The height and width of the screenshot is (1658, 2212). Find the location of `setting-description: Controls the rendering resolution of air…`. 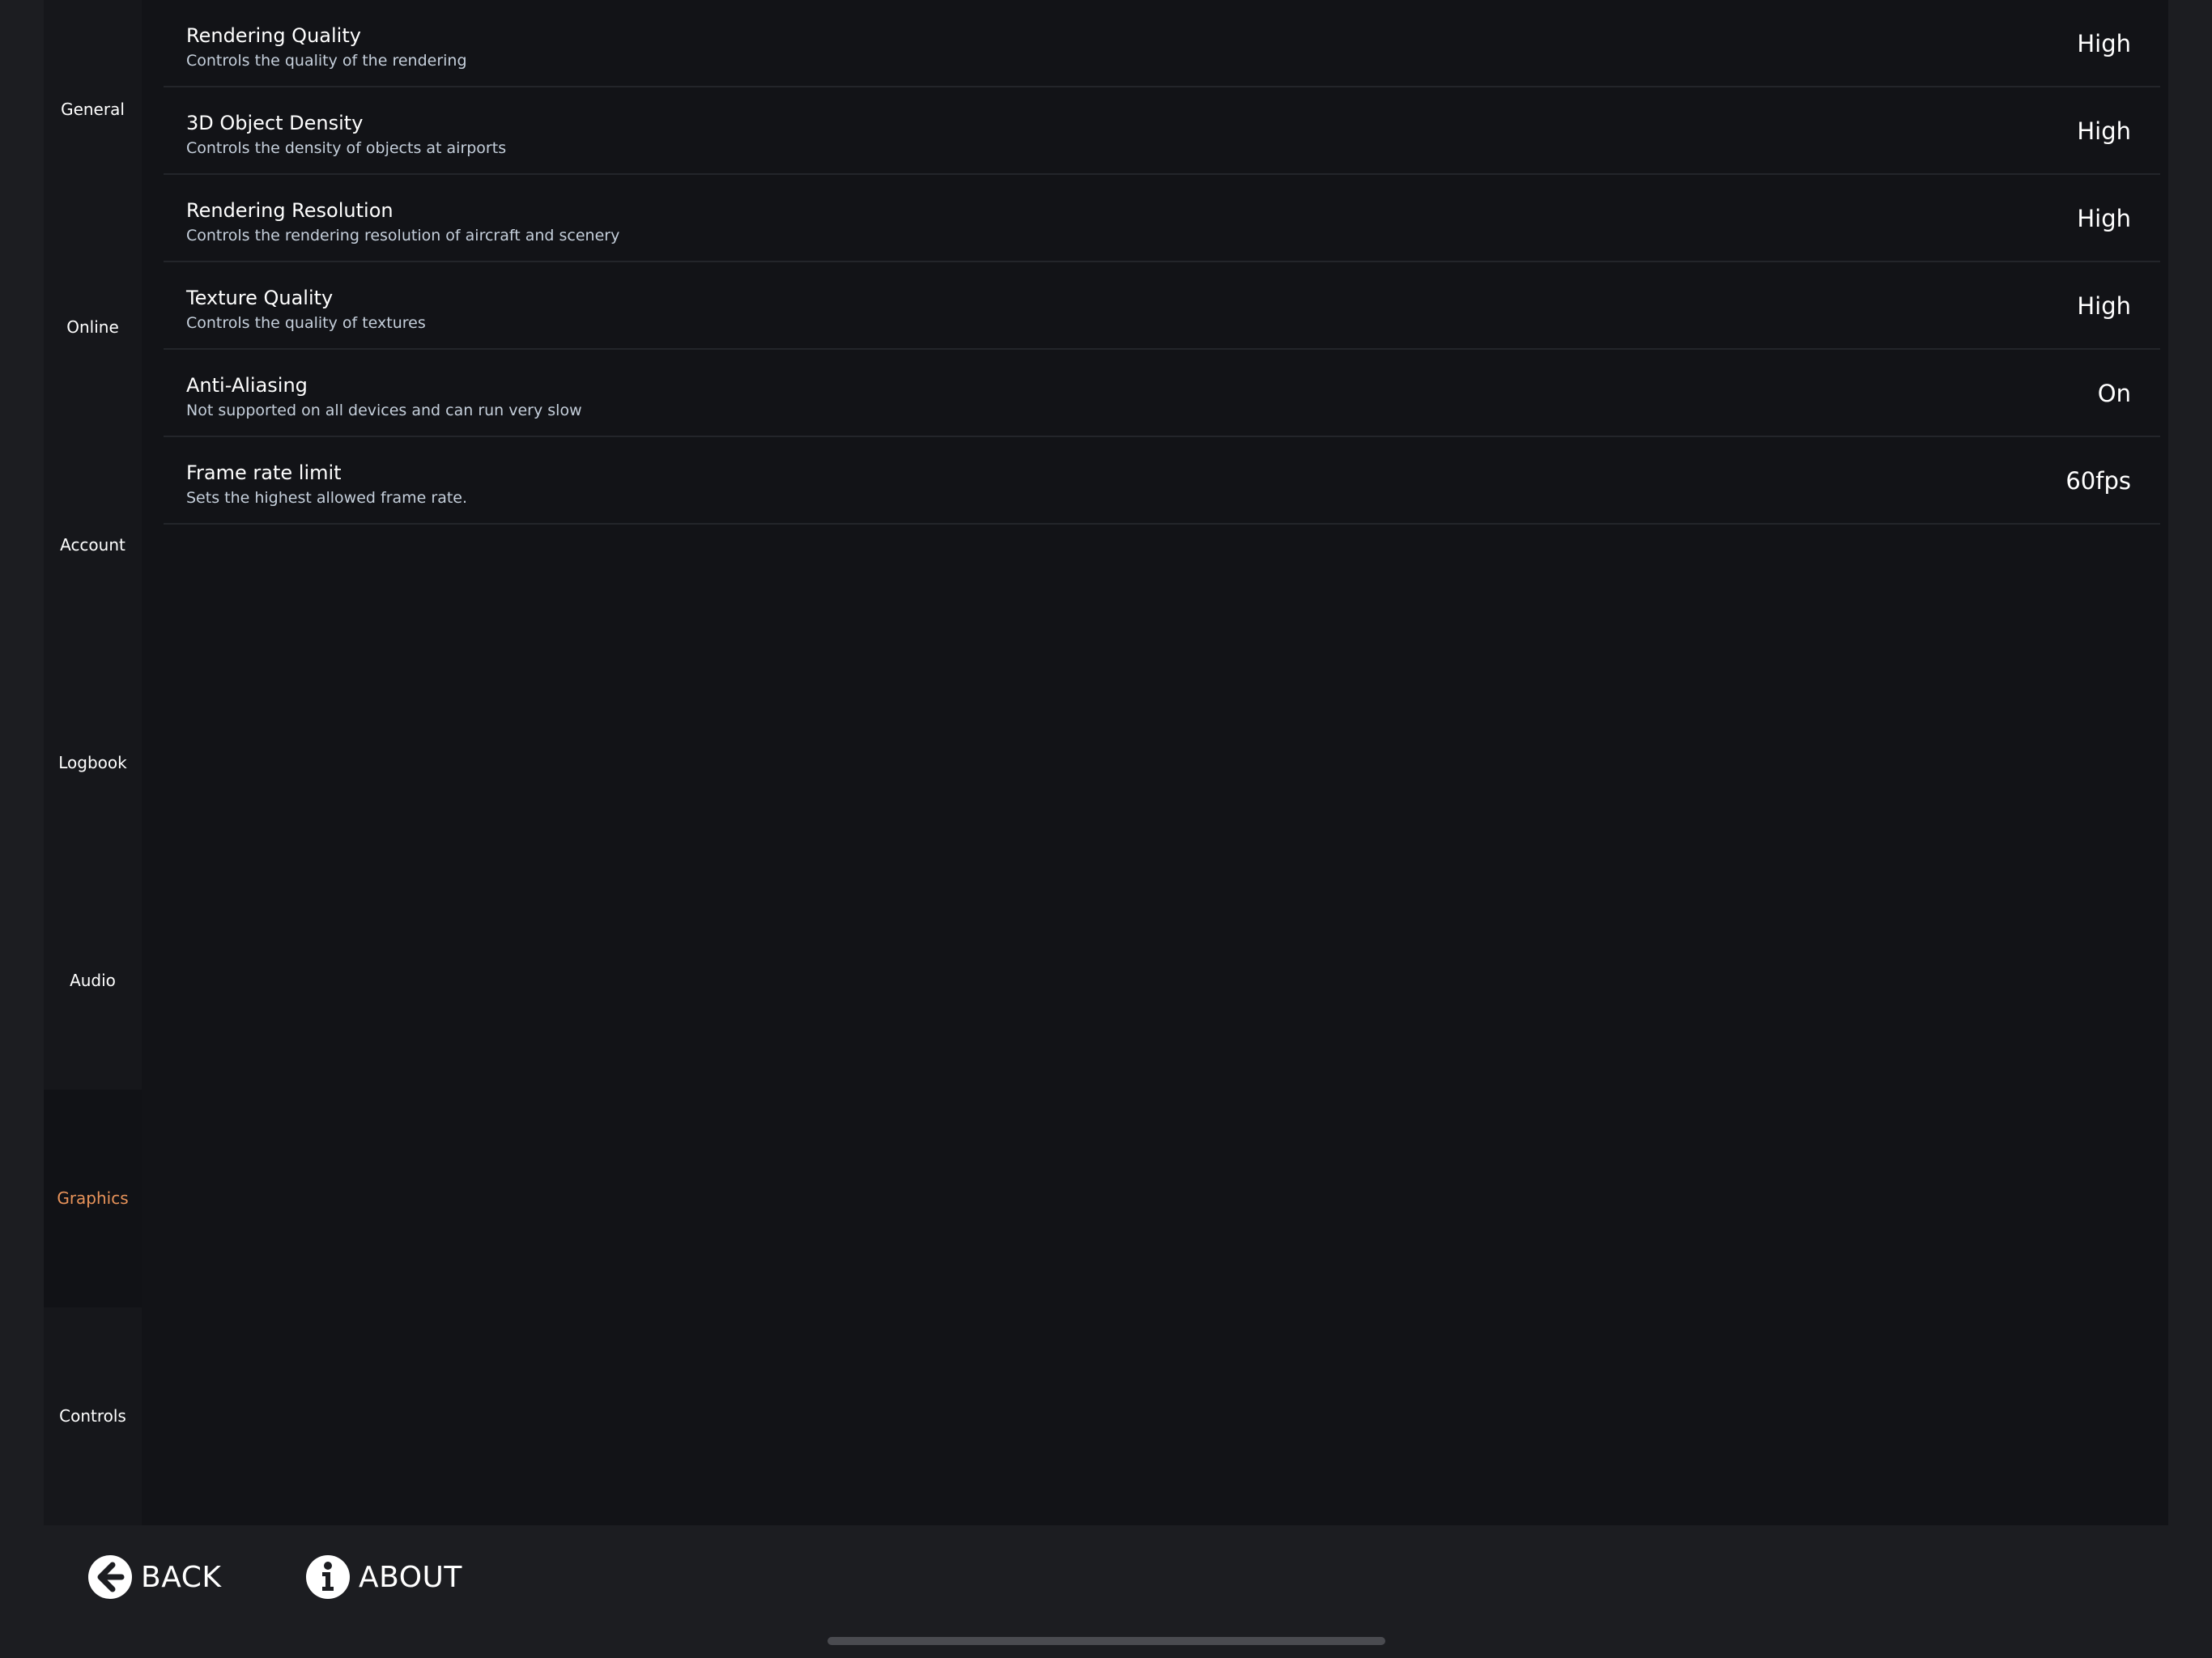

setting-description: Controls the rendering resolution of air… is located at coordinates (403, 235).